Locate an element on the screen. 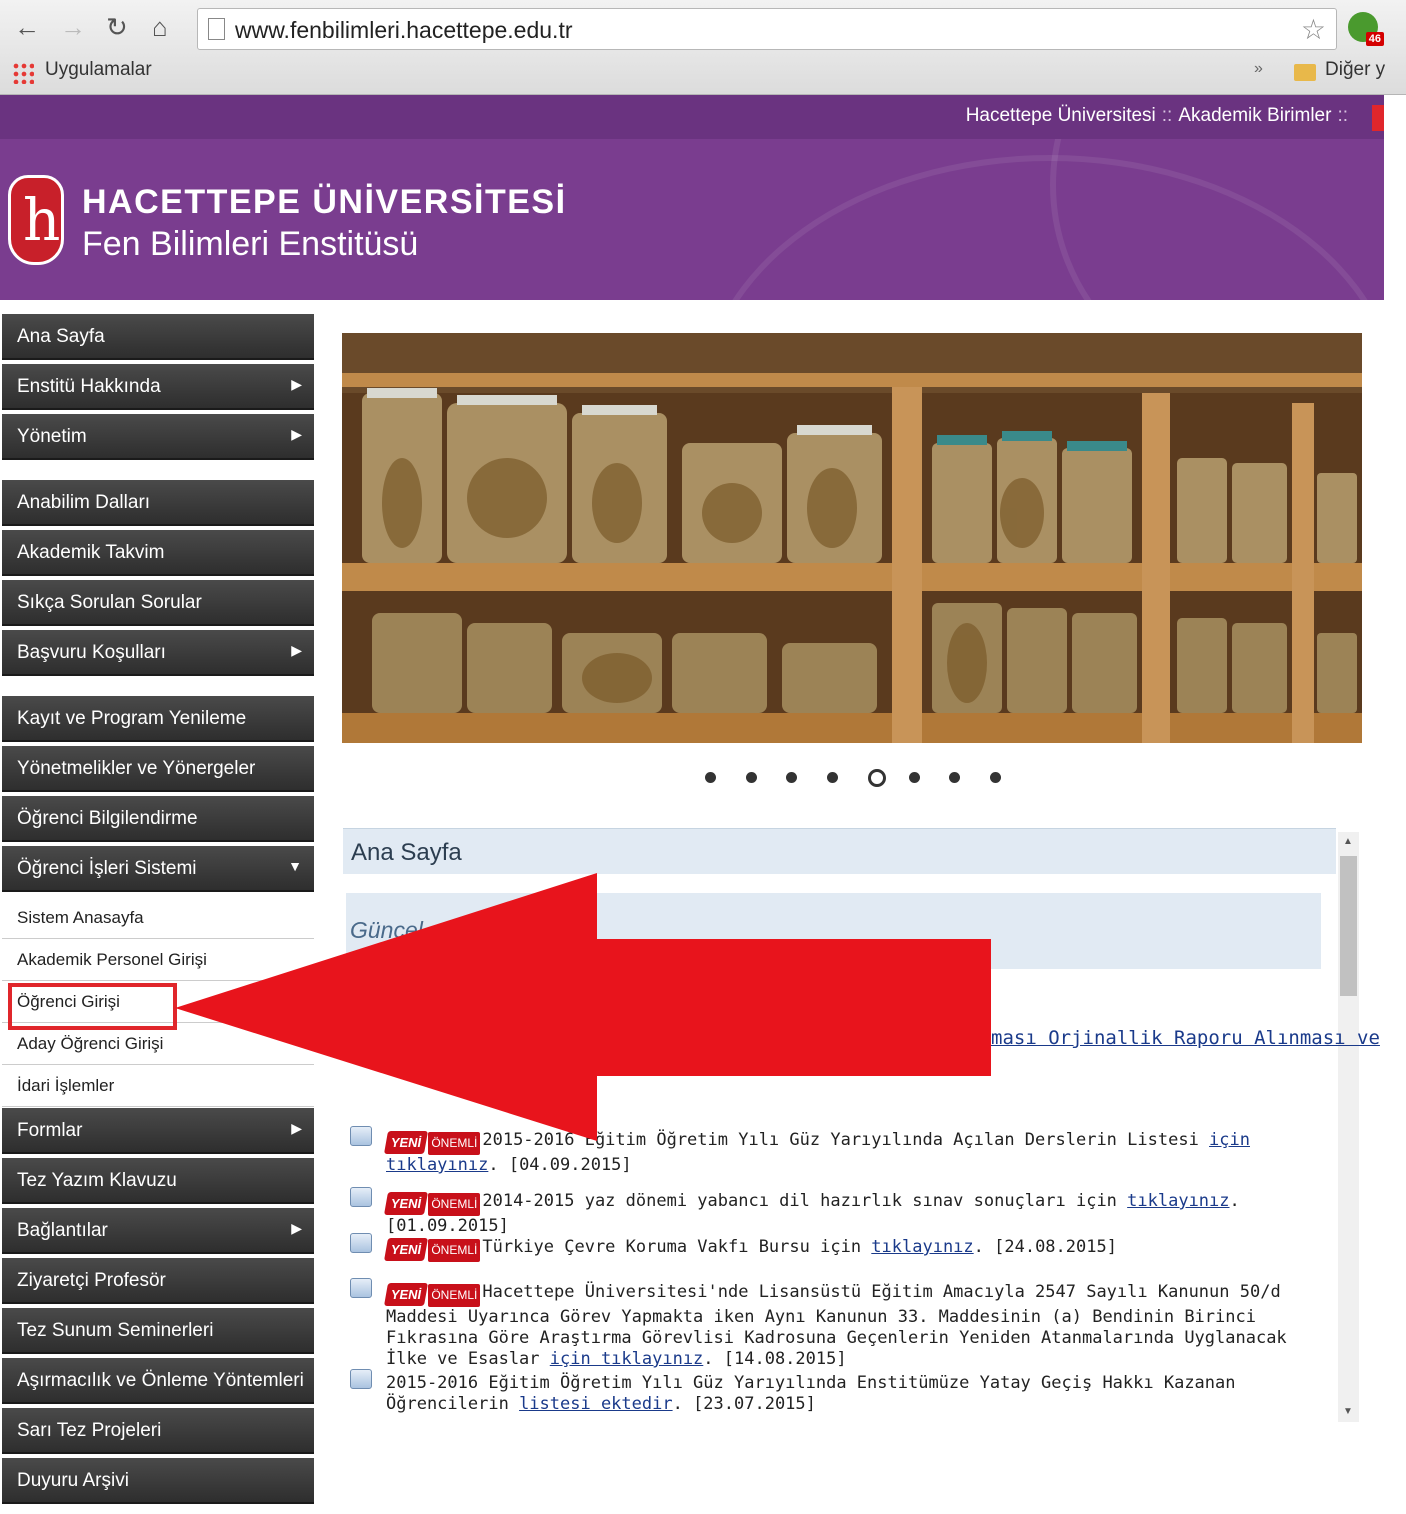 This screenshot has width=1406, height=1514. sidebar-item: Anabilim Dalları is located at coordinates (158, 503).